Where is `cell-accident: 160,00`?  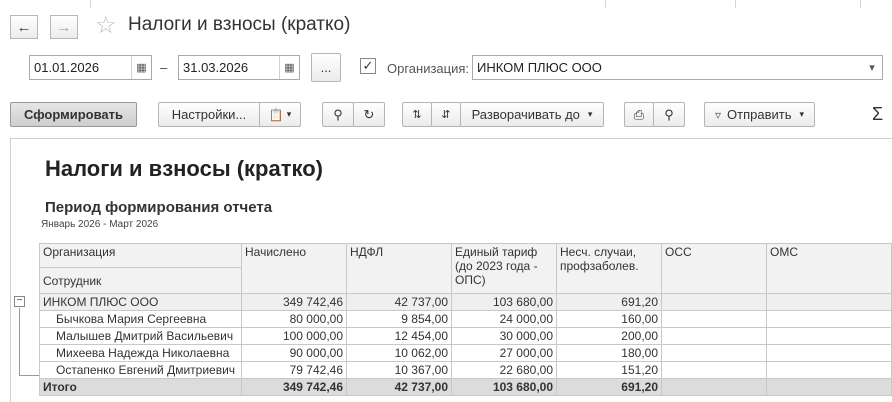
cell-accident: 160,00 is located at coordinates (609, 319).